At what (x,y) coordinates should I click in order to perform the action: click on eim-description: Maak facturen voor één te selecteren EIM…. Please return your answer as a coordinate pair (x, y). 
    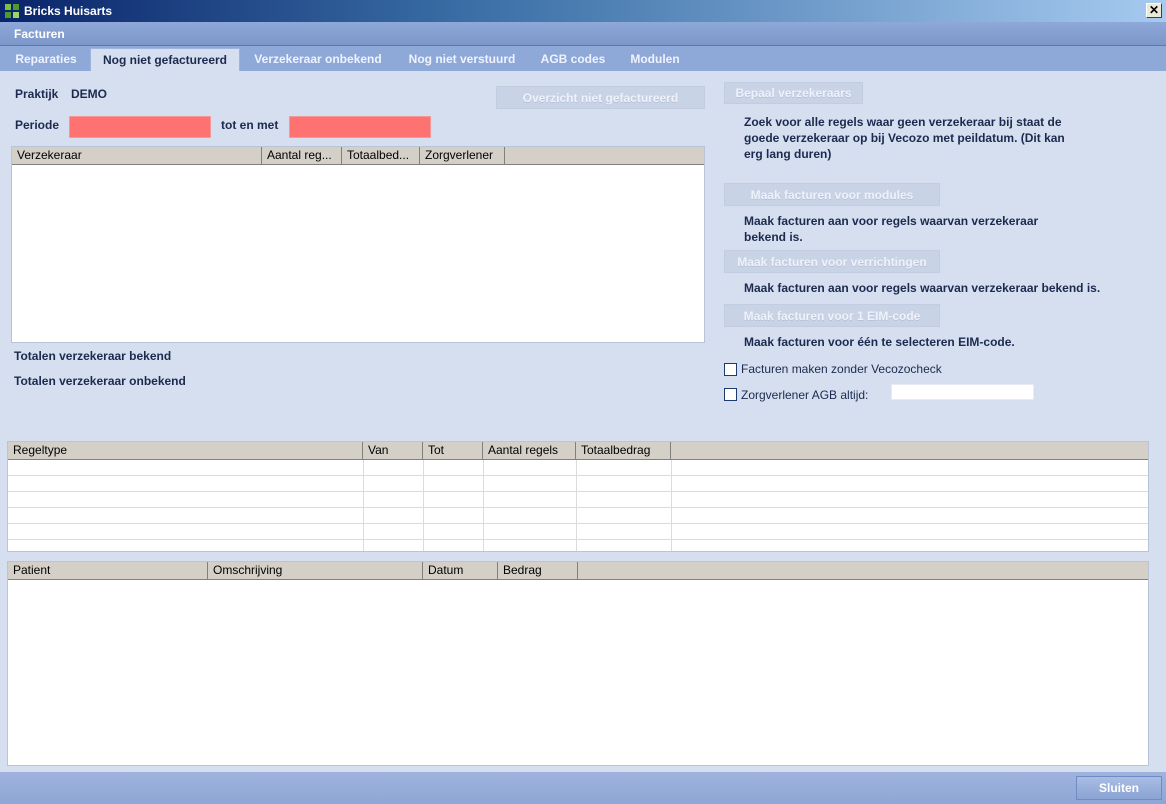
    Looking at the image, I should click on (879, 342).